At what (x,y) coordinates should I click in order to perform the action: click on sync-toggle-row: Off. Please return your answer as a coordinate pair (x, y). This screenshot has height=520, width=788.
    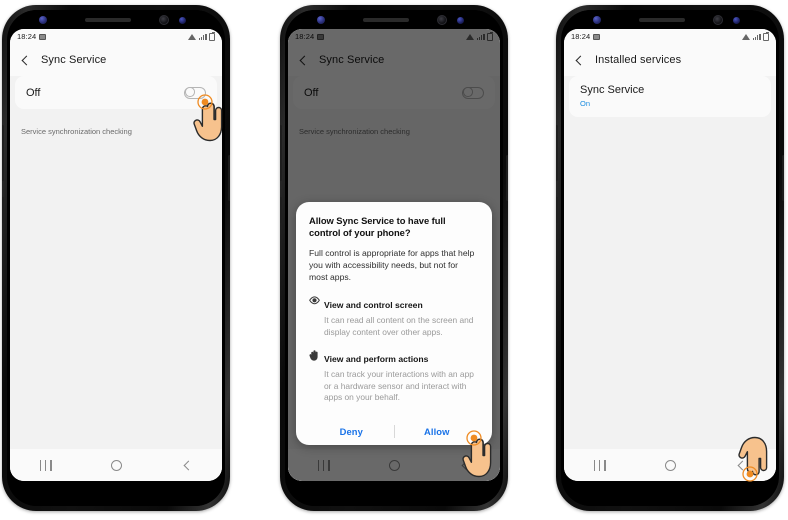
    Looking at the image, I should click on (116, 92).